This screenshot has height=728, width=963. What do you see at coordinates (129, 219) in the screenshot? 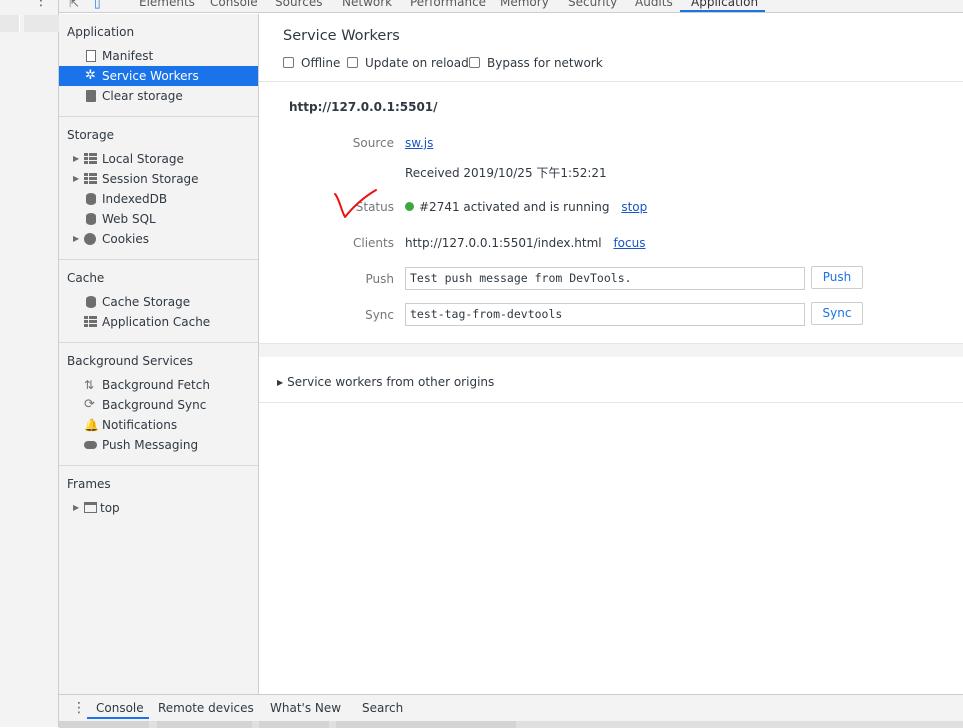
I see `sidebar-item-label: Web SQL` at bounding box center [129, 219].